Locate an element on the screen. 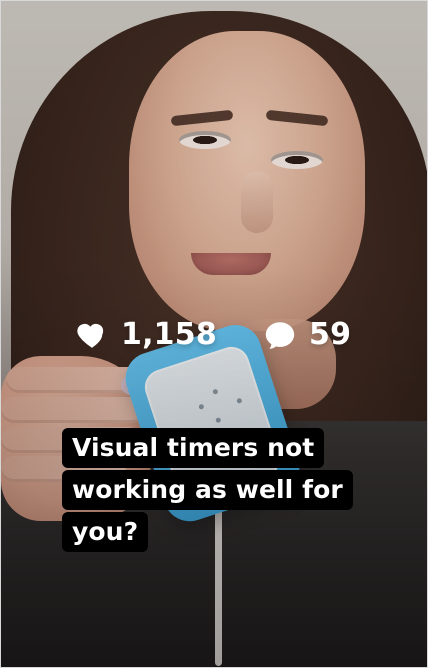 The width and height of the screenshot is (428, 668). mouth is located at coordinates (231, 264).